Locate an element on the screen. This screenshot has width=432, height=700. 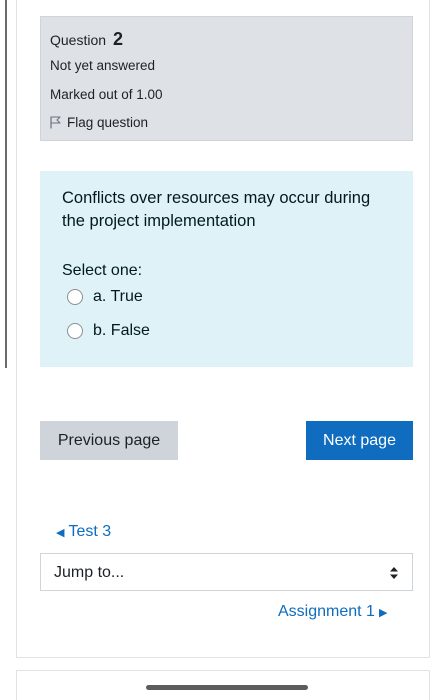
answer-option-false: b. False is located at coordinates (108, 331).